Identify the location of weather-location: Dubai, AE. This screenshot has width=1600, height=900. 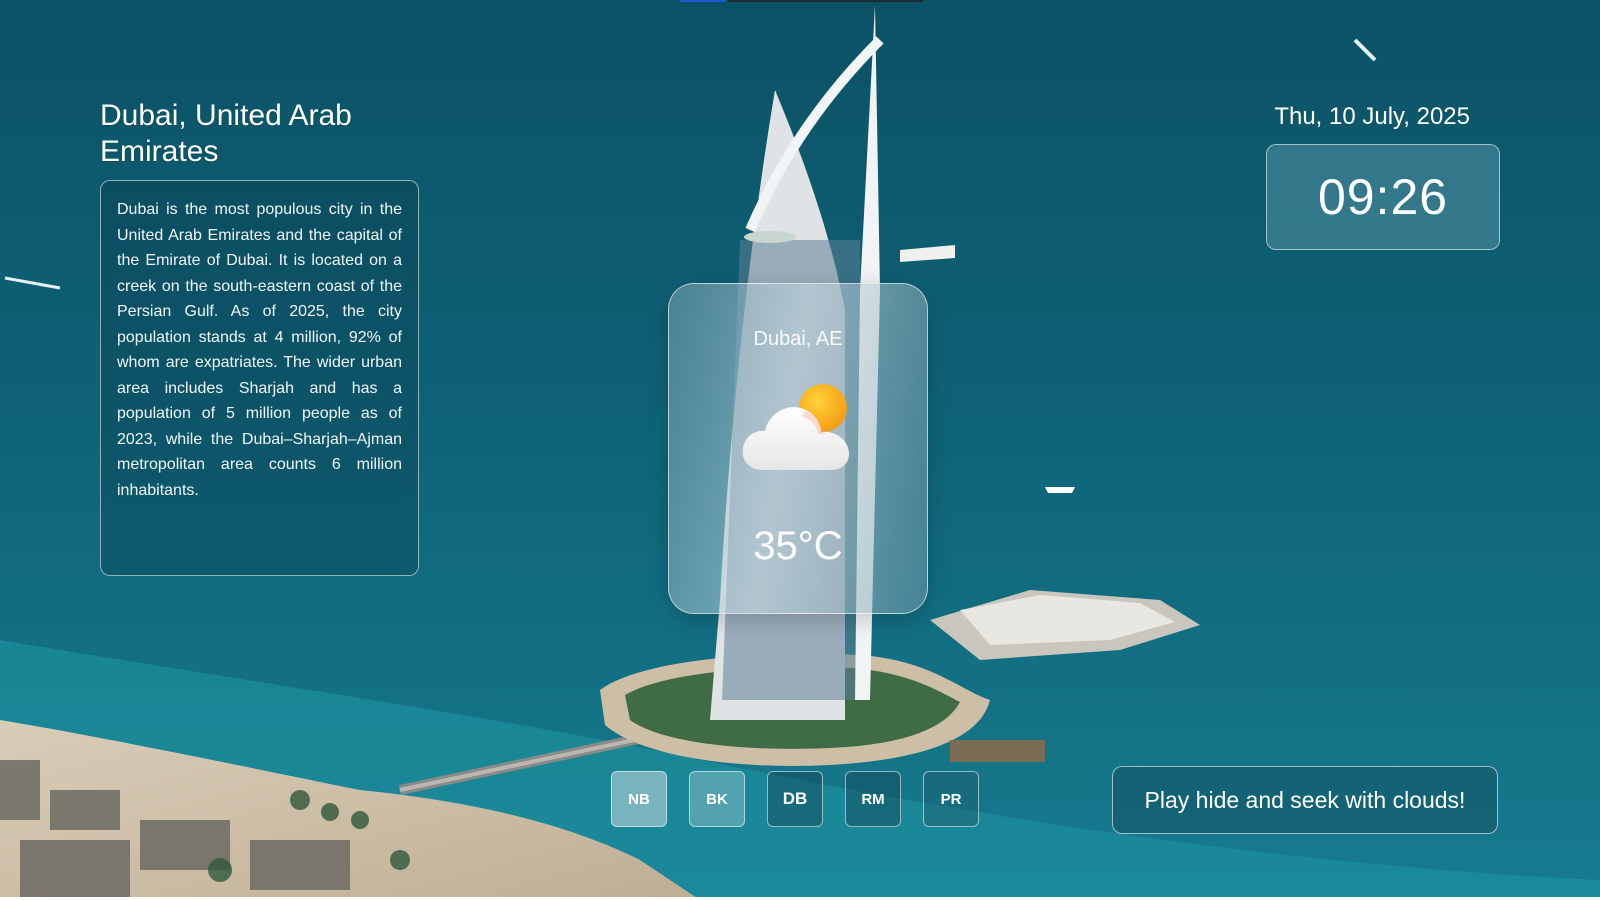
(798, 339).